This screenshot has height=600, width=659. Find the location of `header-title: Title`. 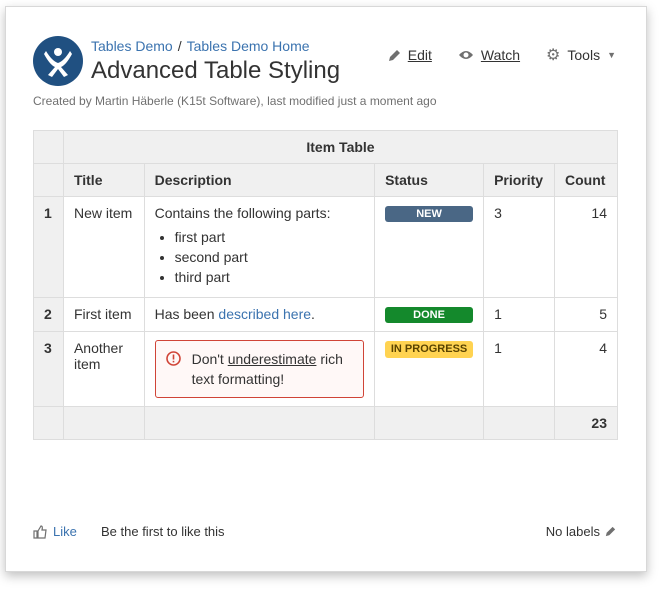

header-title: Title is located at coordinates (103, 180).